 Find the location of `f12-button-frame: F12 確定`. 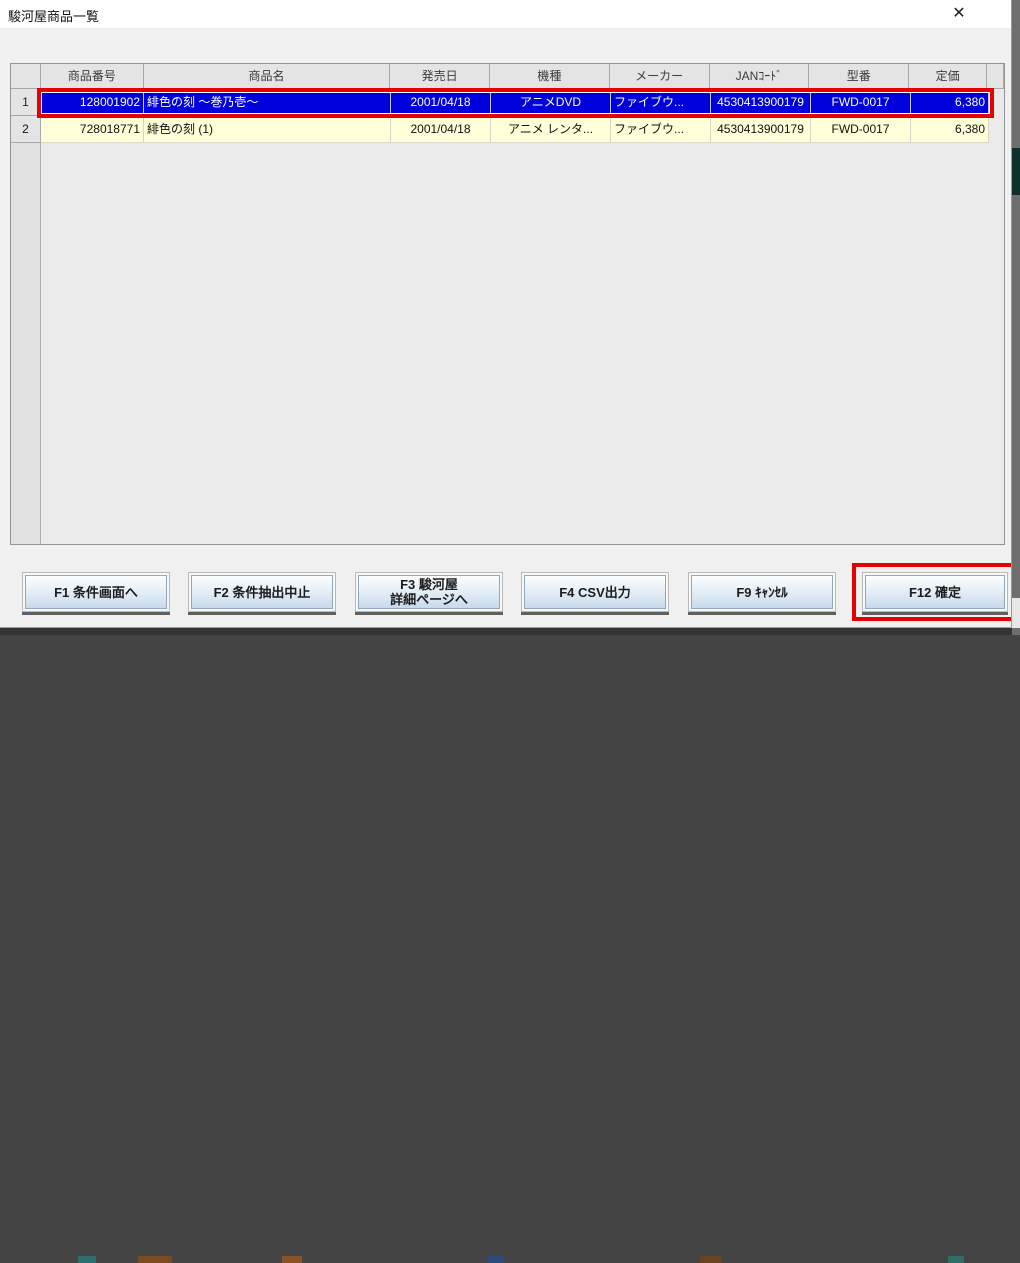

f12-button-frame: F12 確定 is located at coordinates (935, 592).